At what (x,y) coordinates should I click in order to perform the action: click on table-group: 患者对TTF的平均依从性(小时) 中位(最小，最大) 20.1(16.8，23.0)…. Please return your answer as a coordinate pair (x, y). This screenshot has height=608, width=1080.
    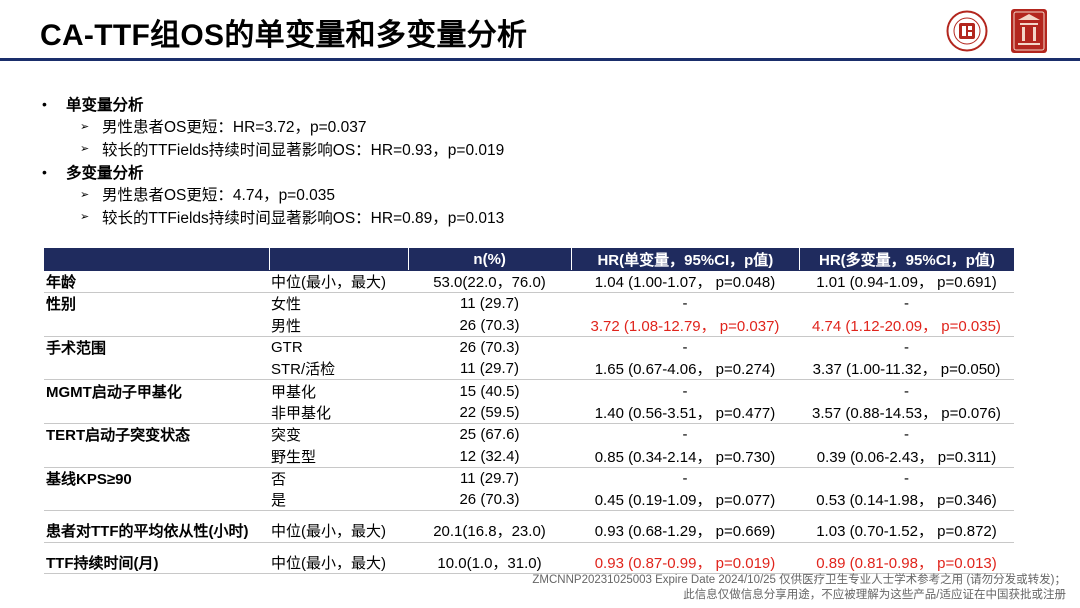
    Looking at the image, I should click on (529, 531).